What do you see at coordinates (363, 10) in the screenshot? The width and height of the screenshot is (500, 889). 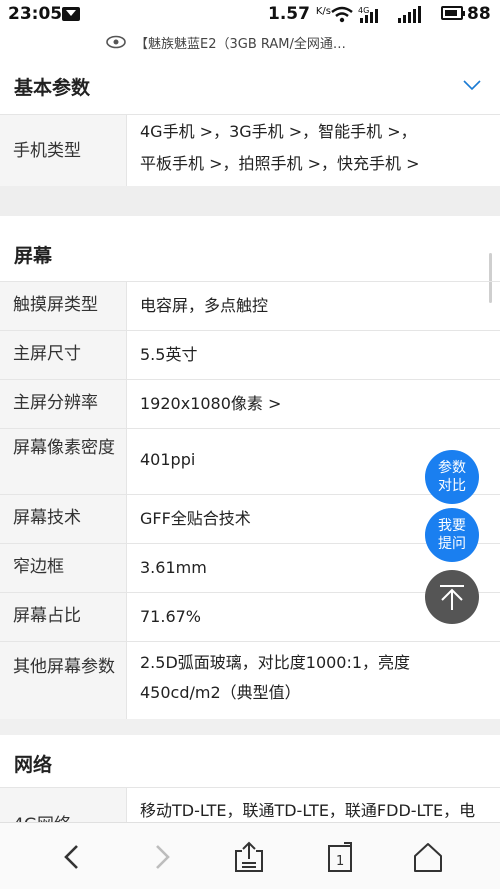 I see `network-type: 4G` at bounding box center [363, 10].